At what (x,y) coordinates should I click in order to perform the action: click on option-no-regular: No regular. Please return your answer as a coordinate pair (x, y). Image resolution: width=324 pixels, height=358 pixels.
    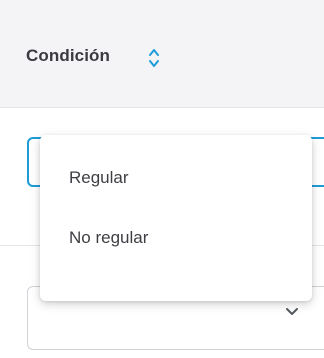
    Looking at the image, I should click on (108, 238).